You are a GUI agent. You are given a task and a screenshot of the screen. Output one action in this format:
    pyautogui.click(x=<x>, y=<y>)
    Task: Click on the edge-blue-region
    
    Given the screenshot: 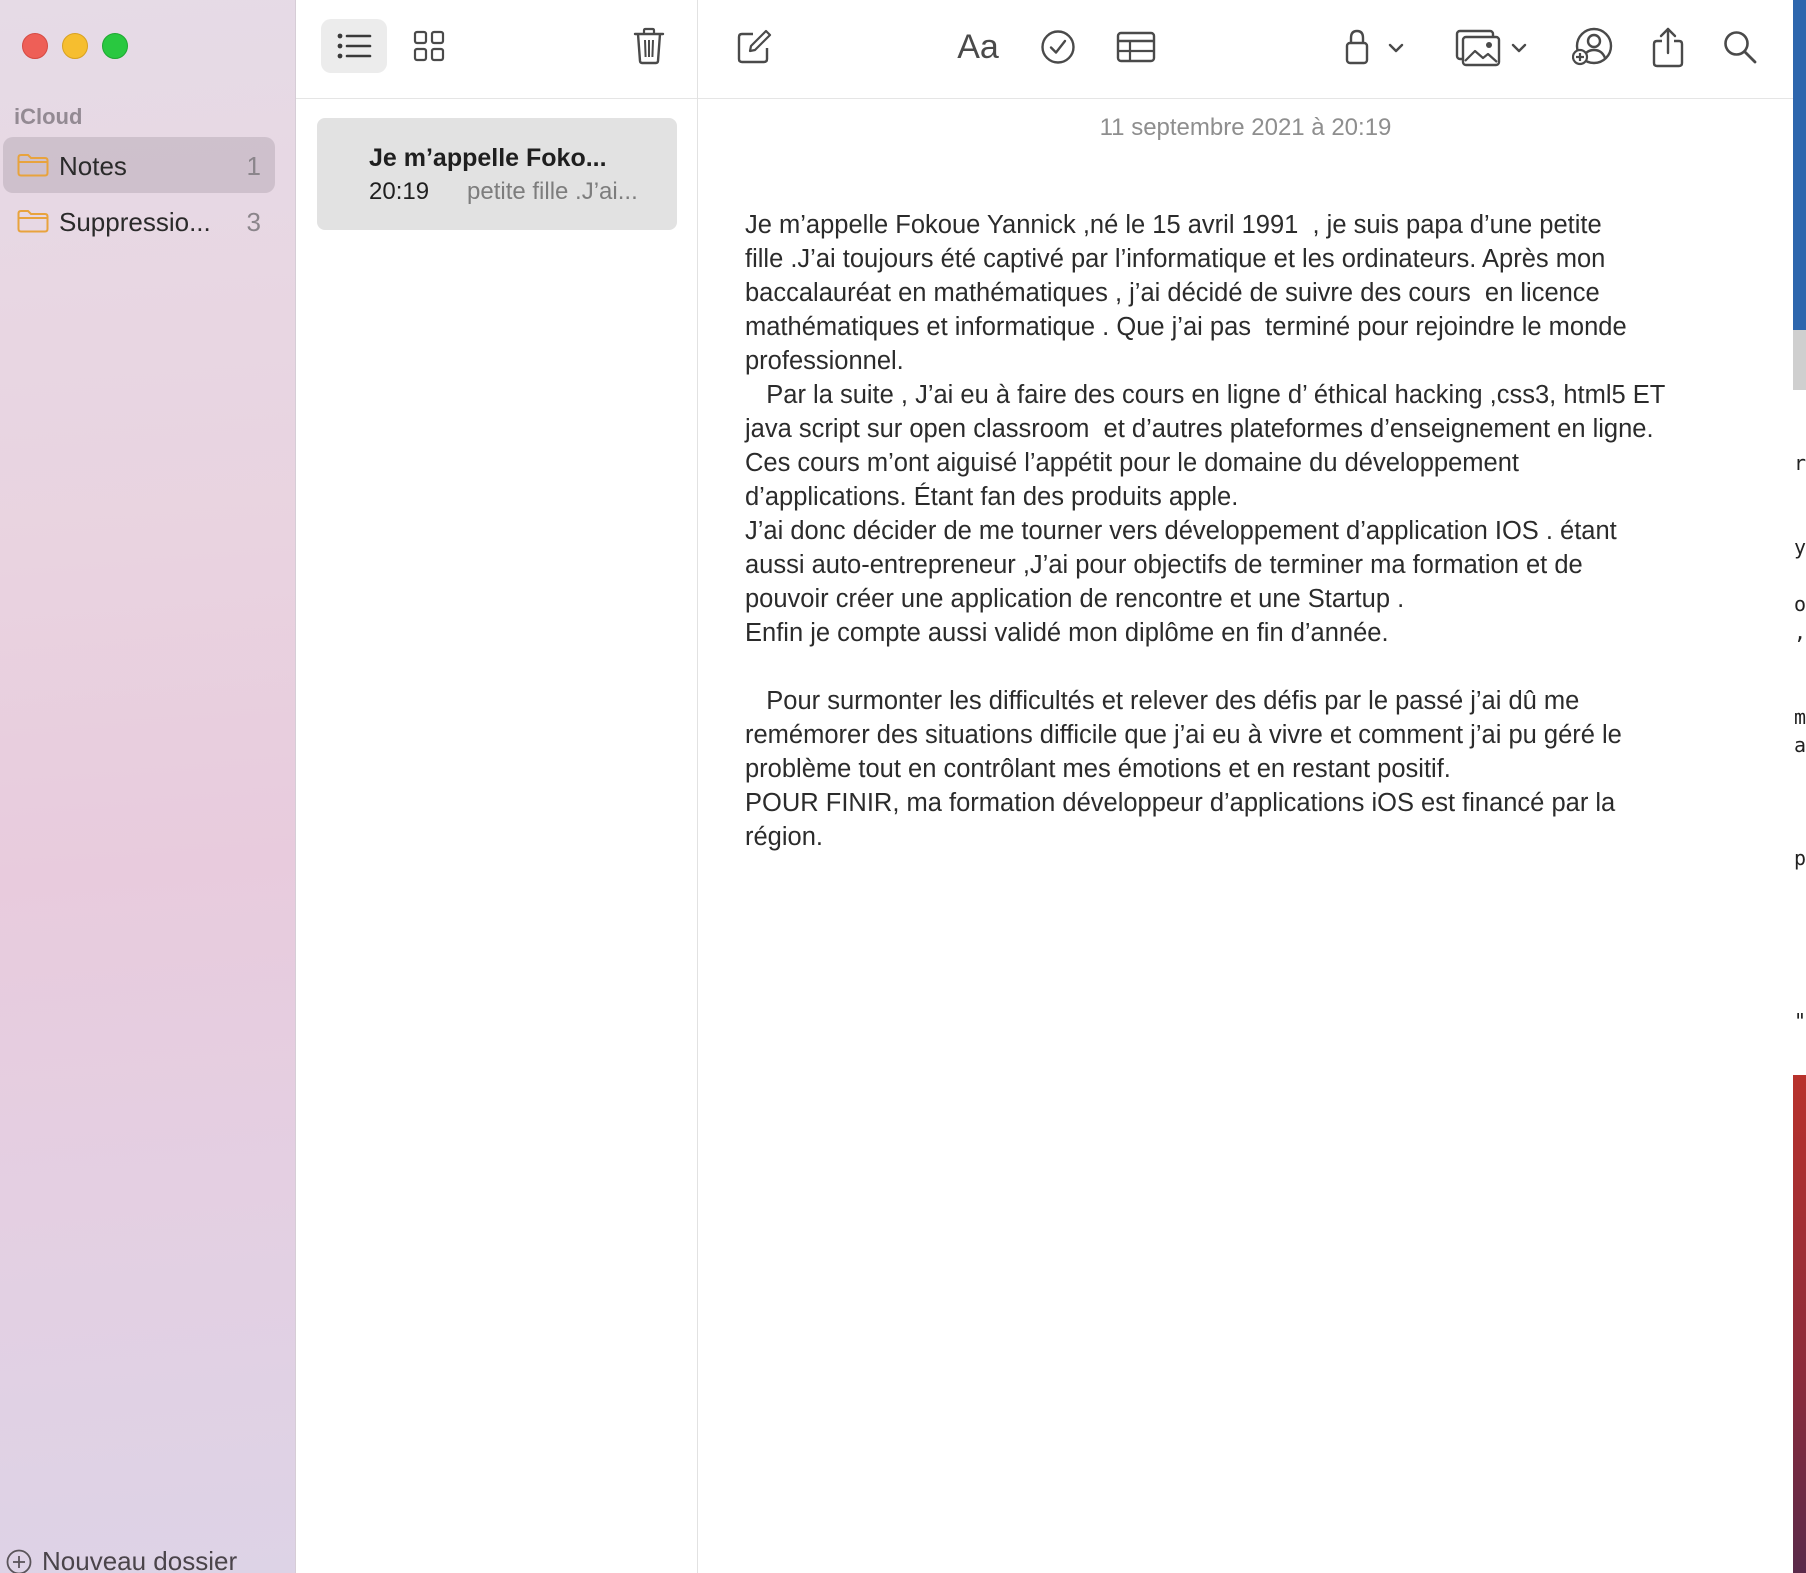 What is the action you would take?
    pyautogui.click(x=1799, y=165)
    